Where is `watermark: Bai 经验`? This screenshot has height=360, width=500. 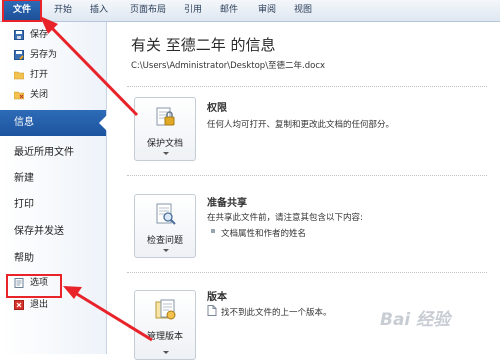 watermark: Bai 经验 is located at coordinates (415, 320).